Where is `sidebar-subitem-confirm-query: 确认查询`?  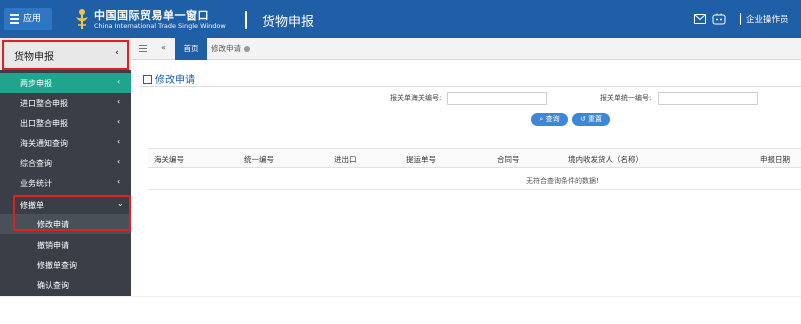 sidebar-subitem-confirm-query: 确认查询 is located at coordinates (65, 285).